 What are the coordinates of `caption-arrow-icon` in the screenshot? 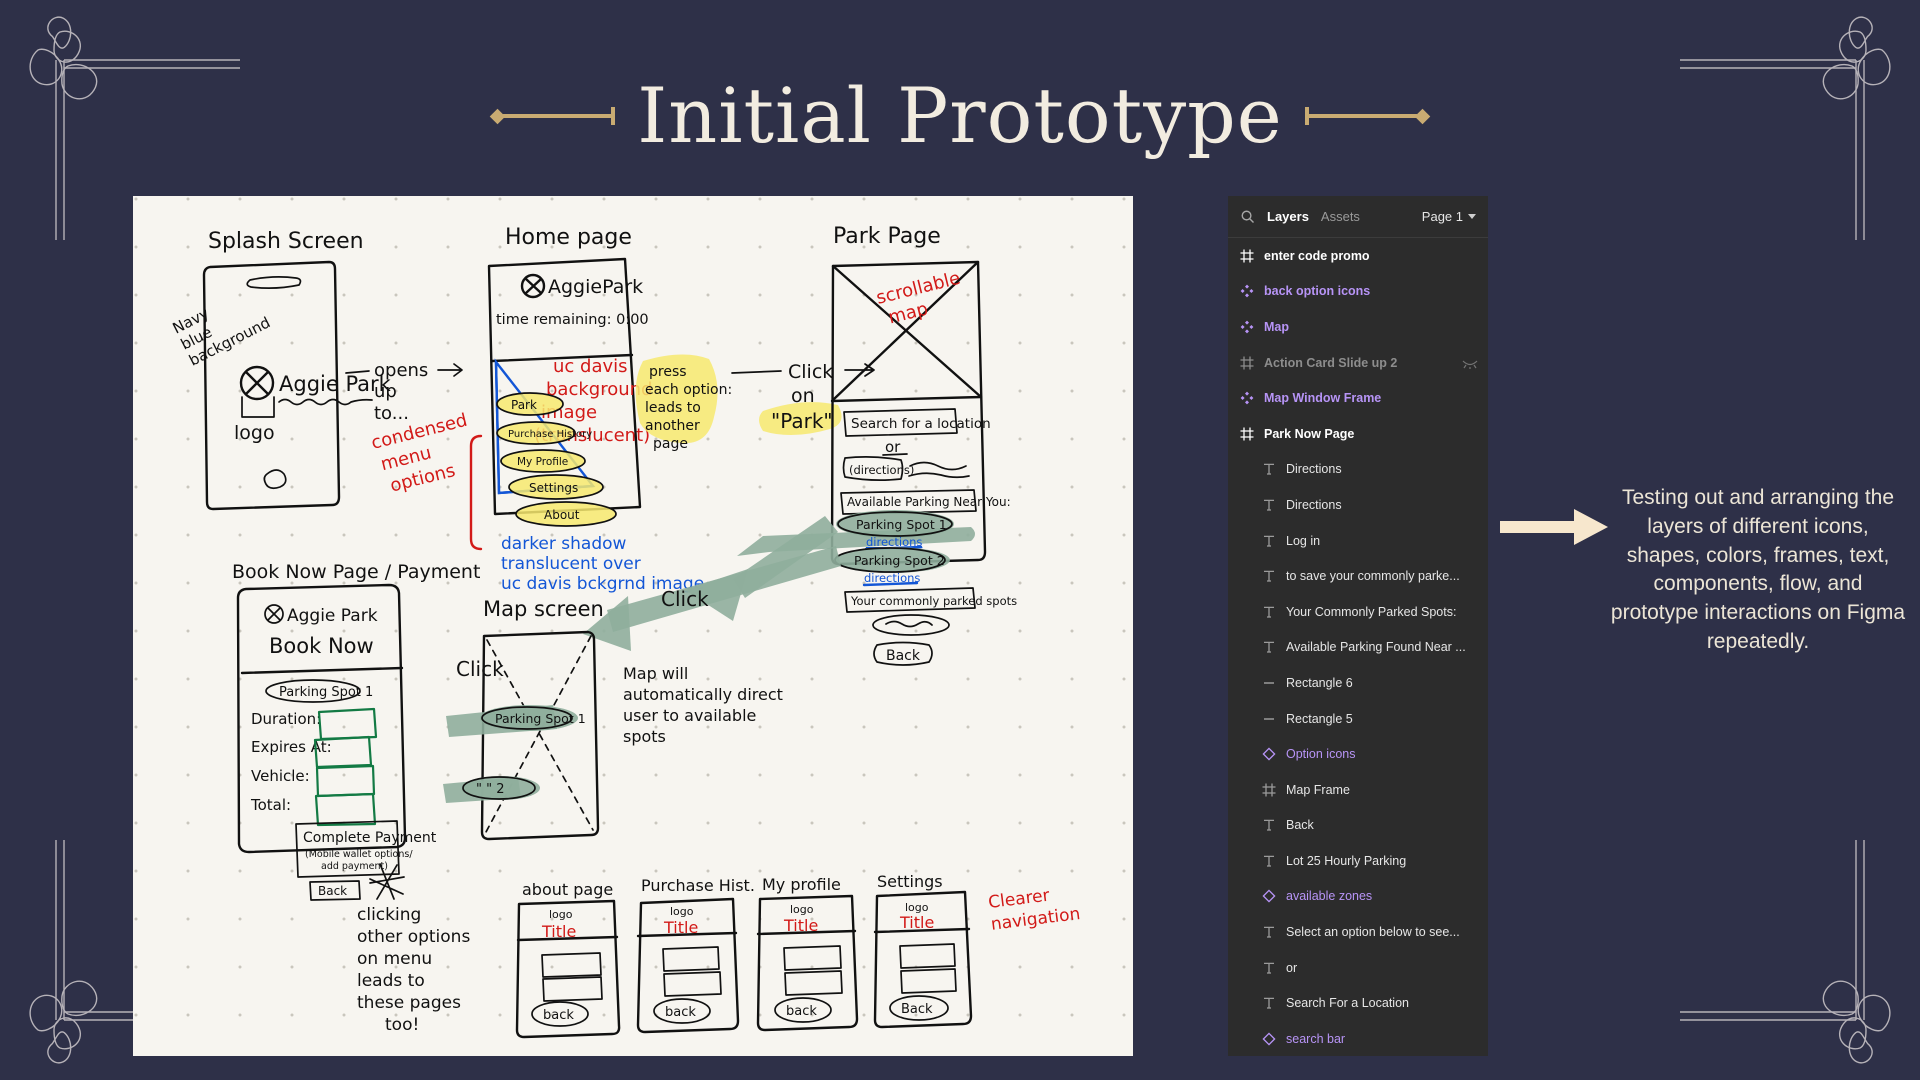 It's located at (1554, 527).